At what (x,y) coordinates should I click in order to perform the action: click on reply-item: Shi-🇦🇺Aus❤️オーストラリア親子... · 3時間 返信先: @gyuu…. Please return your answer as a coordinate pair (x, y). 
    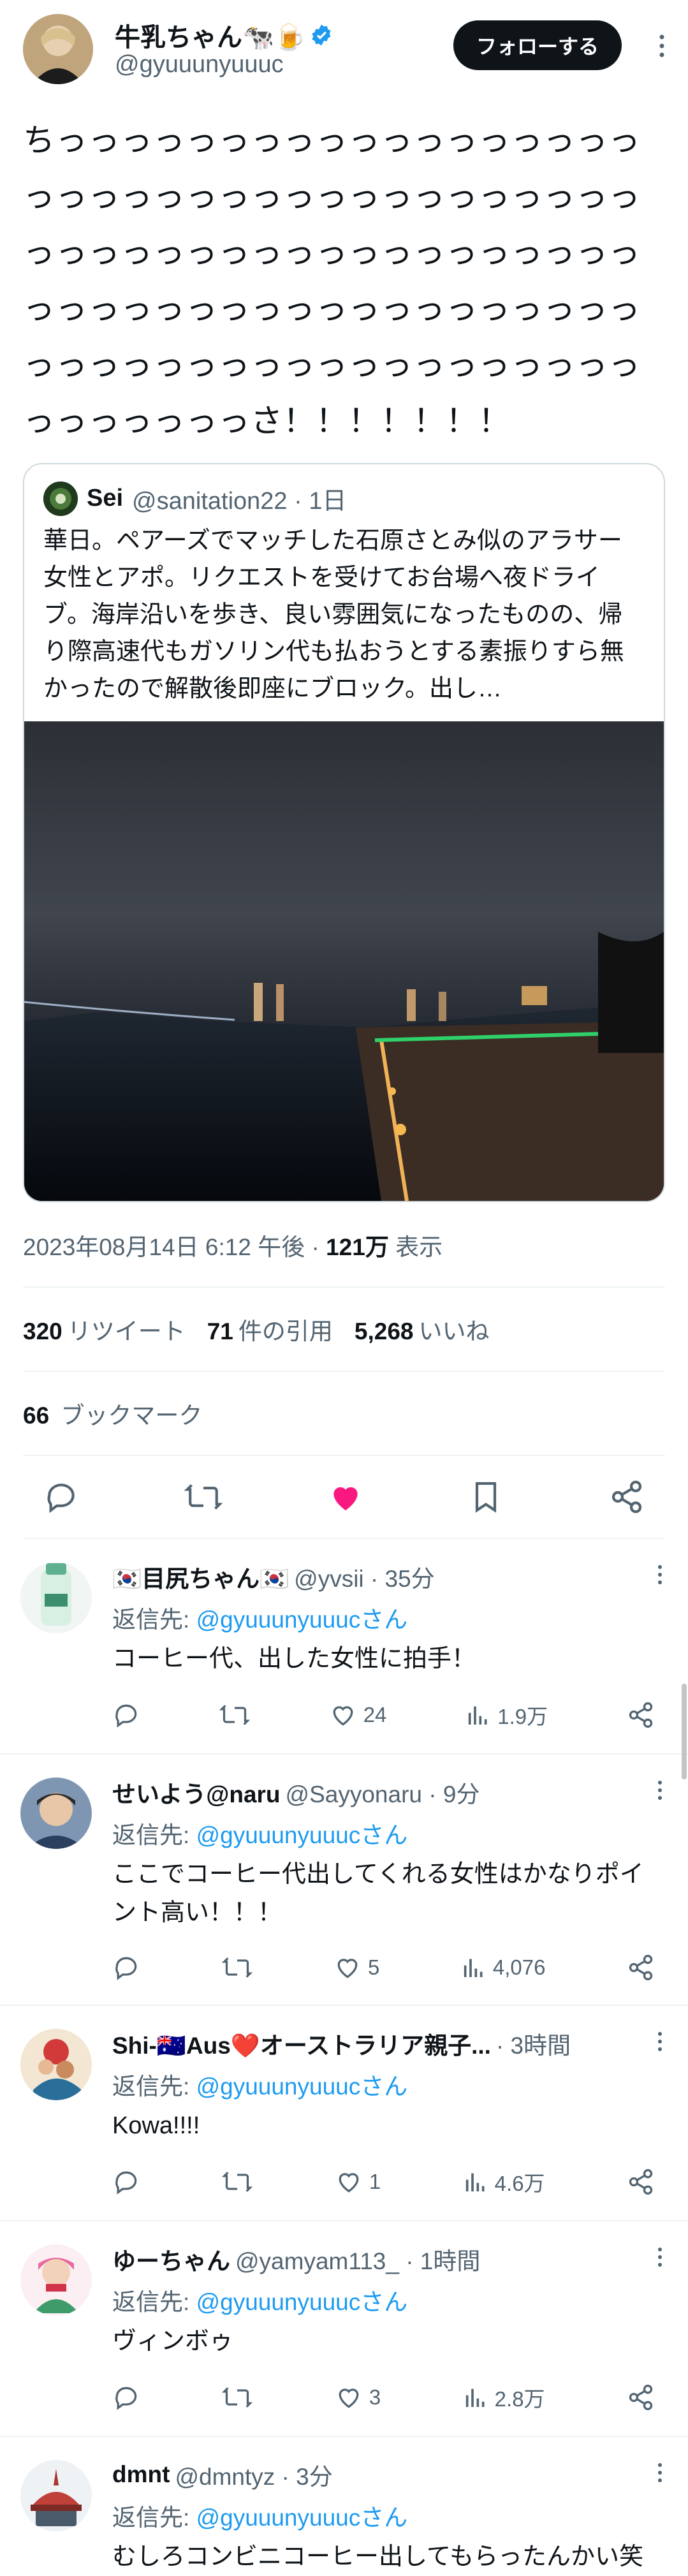
    Looking at the image, I should click on (344, 2113).